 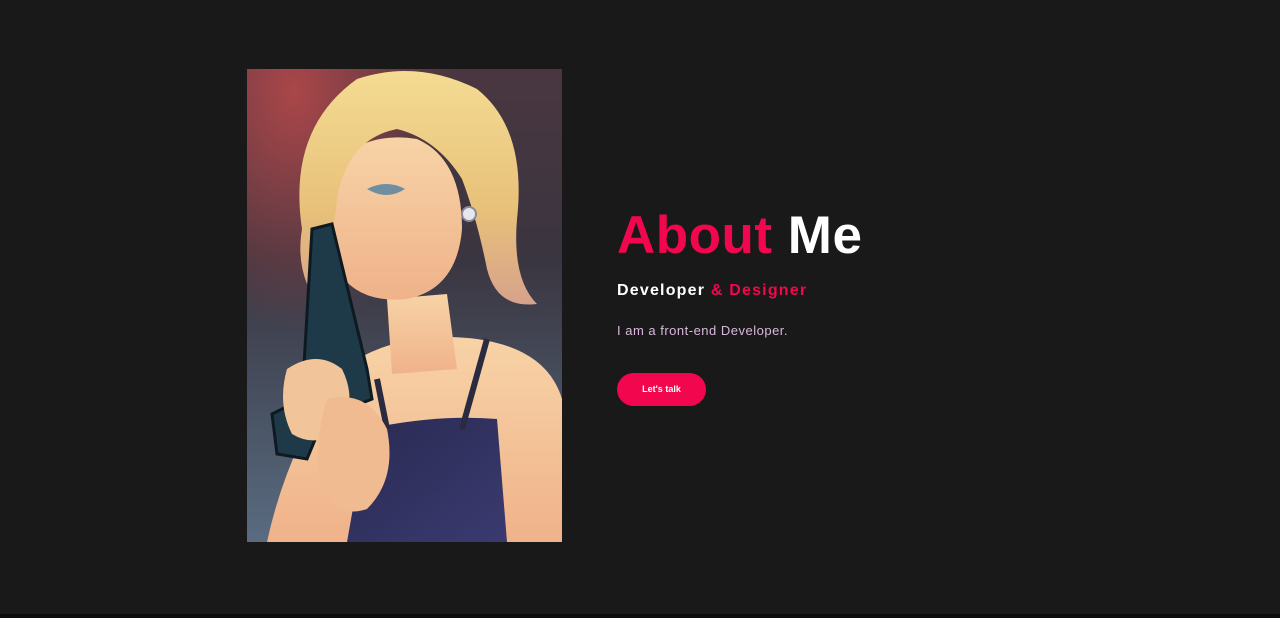 I want to click on role-subtitle: Developer & Designer, so click(x=739, y=291).